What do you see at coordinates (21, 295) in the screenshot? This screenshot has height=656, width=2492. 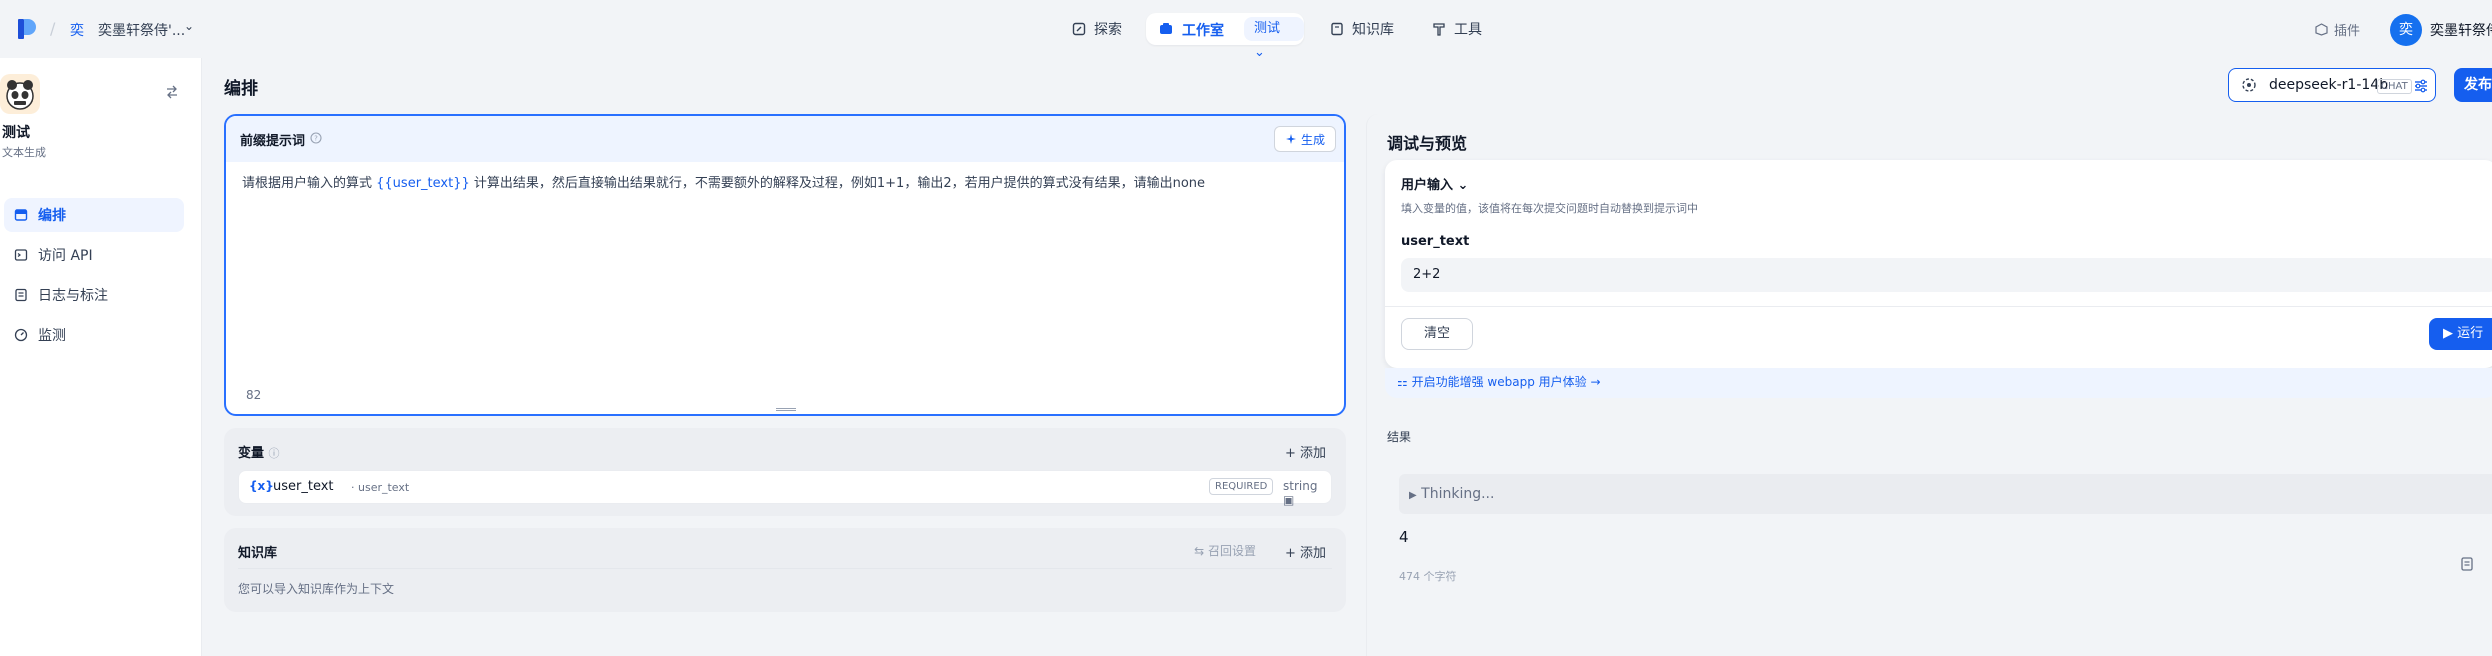 I see `log-icon` at bounding box center [21, 295].